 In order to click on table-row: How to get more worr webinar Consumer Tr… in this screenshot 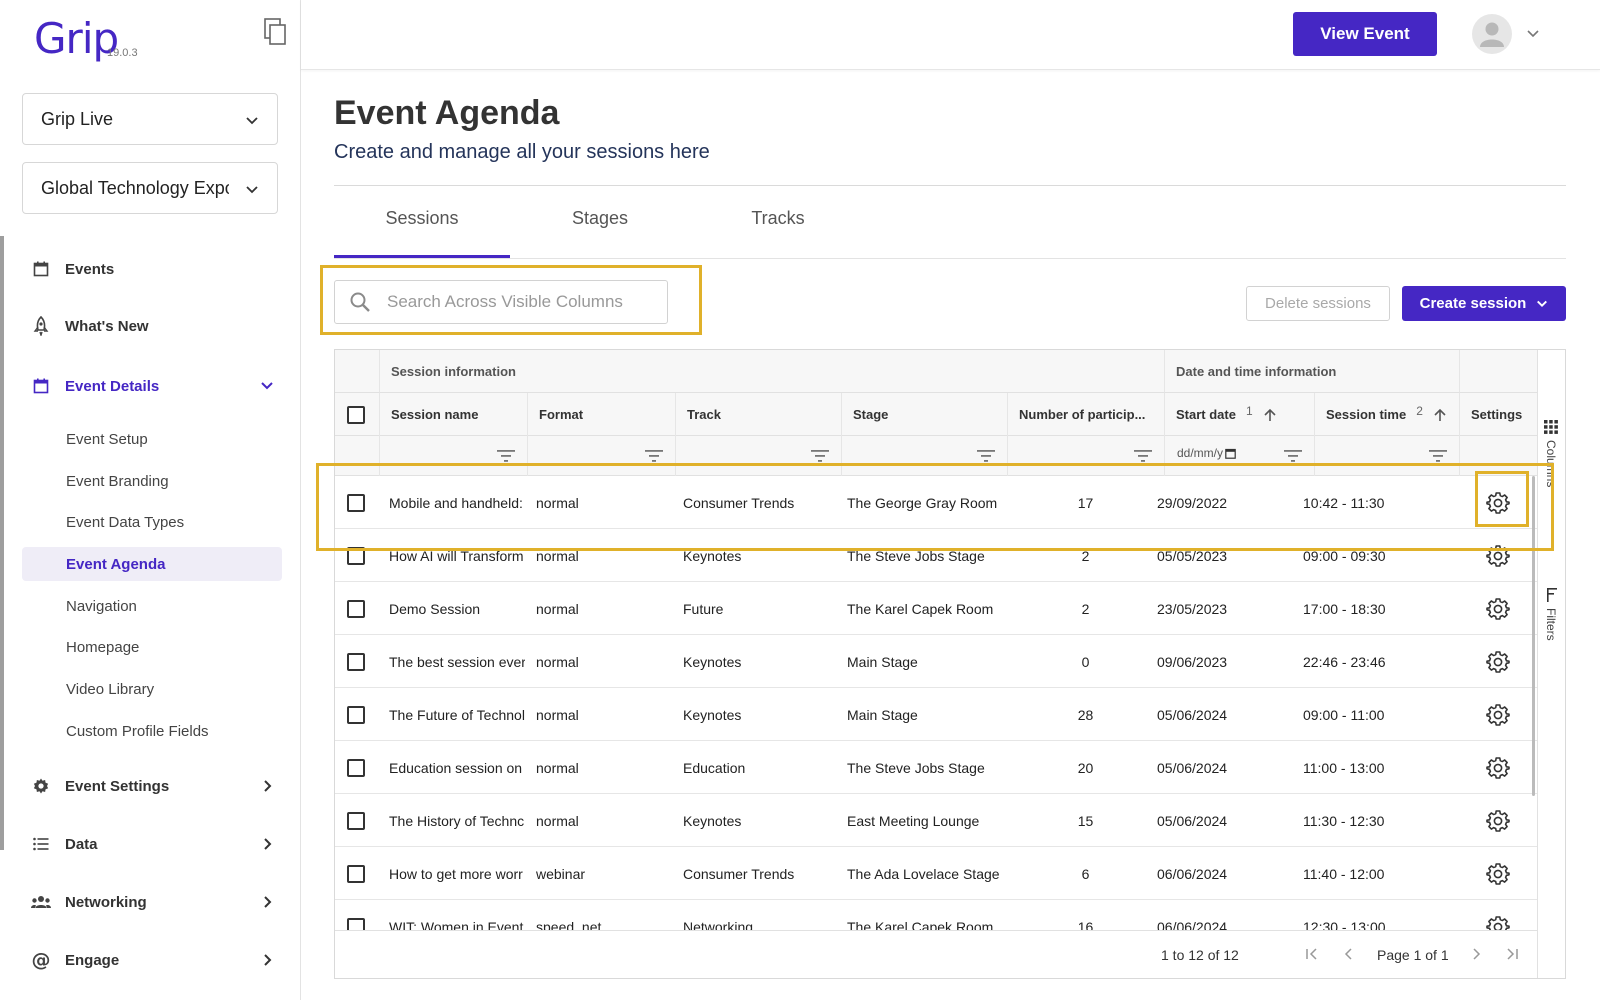, I will do `click(936, 873)`.